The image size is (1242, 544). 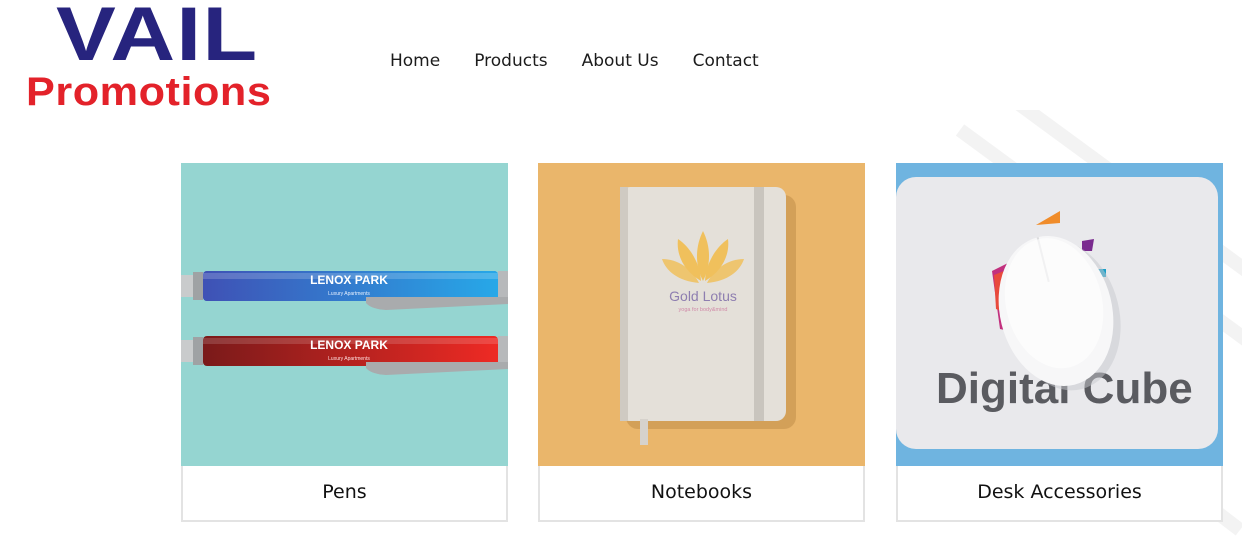 What do you see at coordinates (574, 61) in the screenshot?
I see `main-navigation: Home Products About Us Contact` at bounding box center [574, 61].